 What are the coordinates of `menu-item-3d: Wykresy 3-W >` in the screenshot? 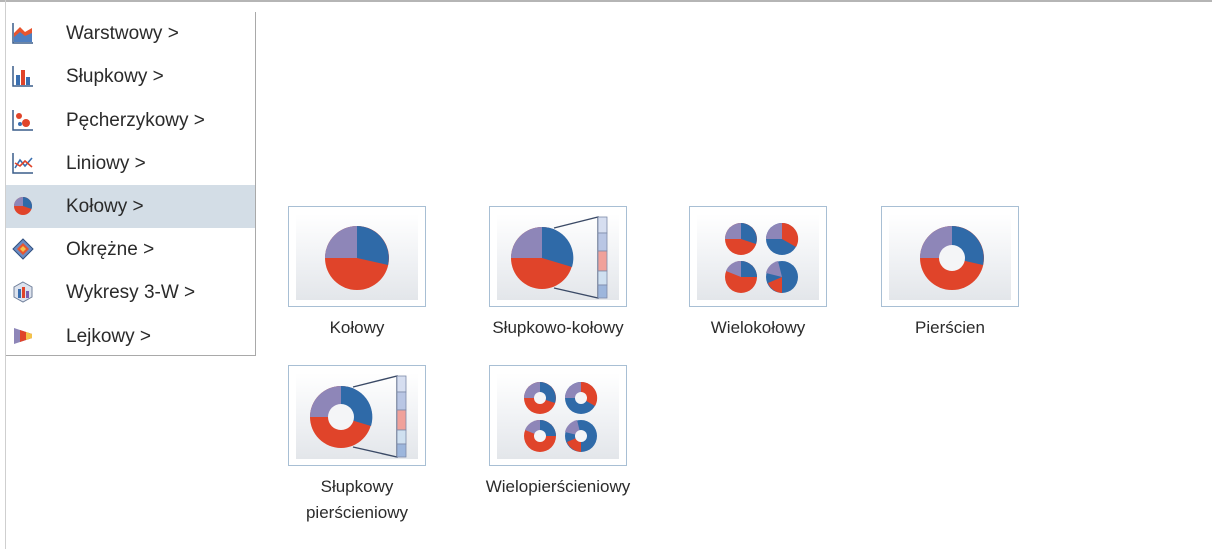 It's located at (130, 292).